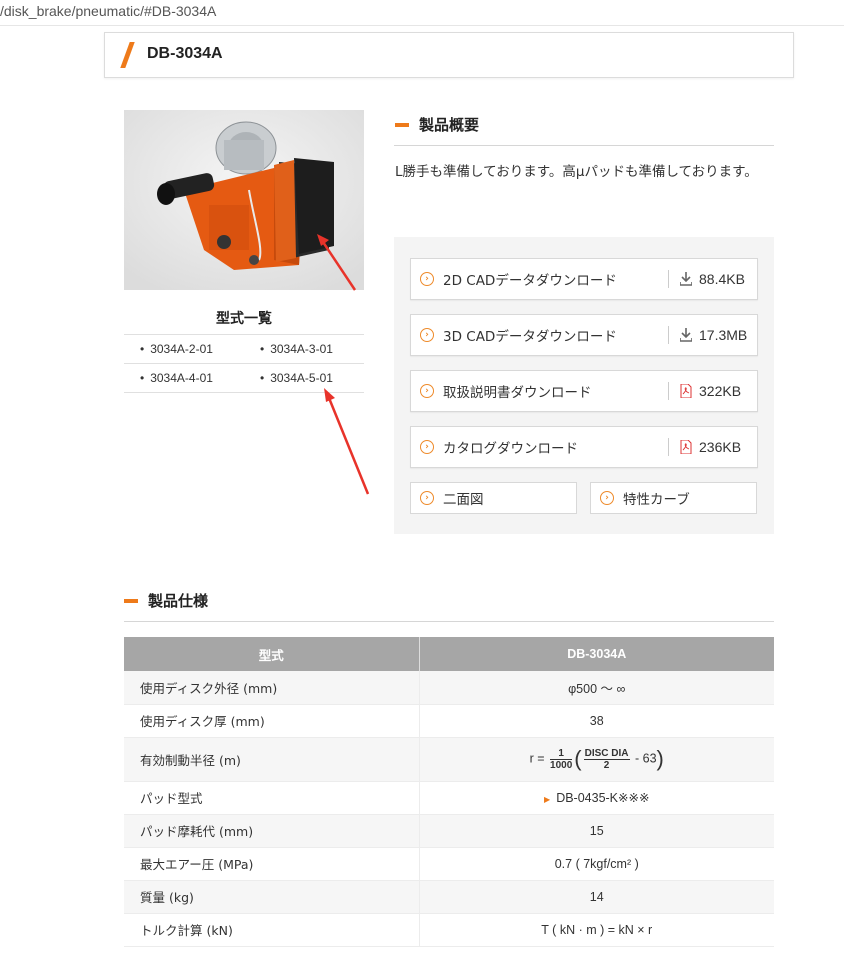 This screenshot has width=844, height=956. I want to click on specs-heading-text: 製品仕様, so click(178, 601).